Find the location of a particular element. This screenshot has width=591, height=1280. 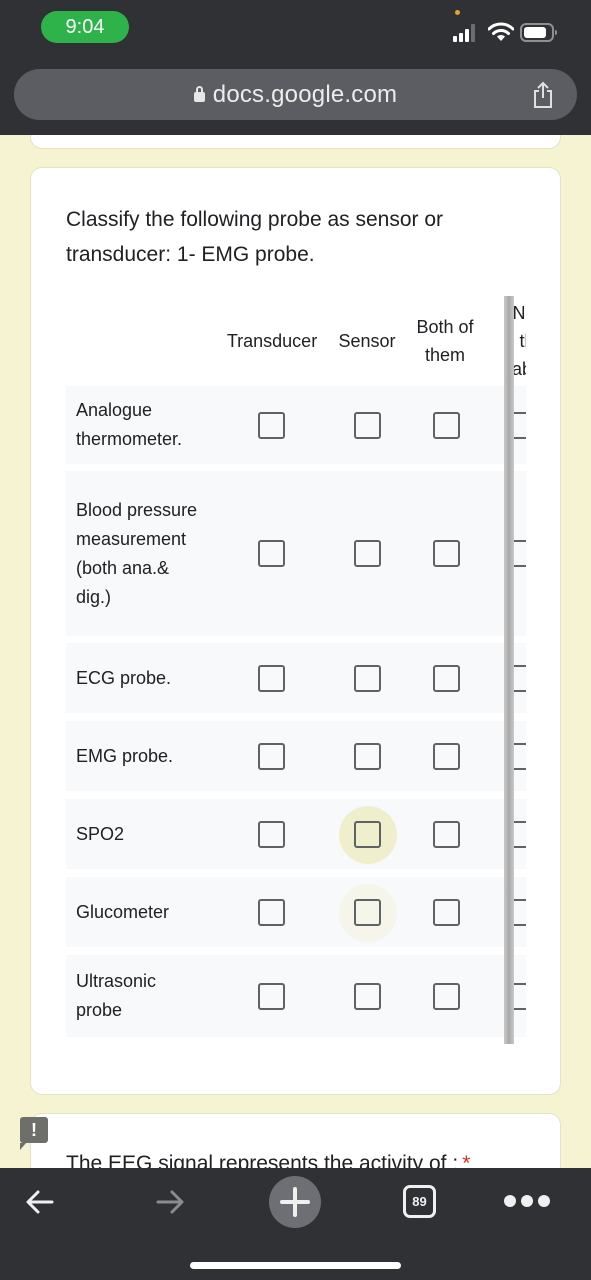

horizontal-scroll-shadow is located at coordinates (509, 670).